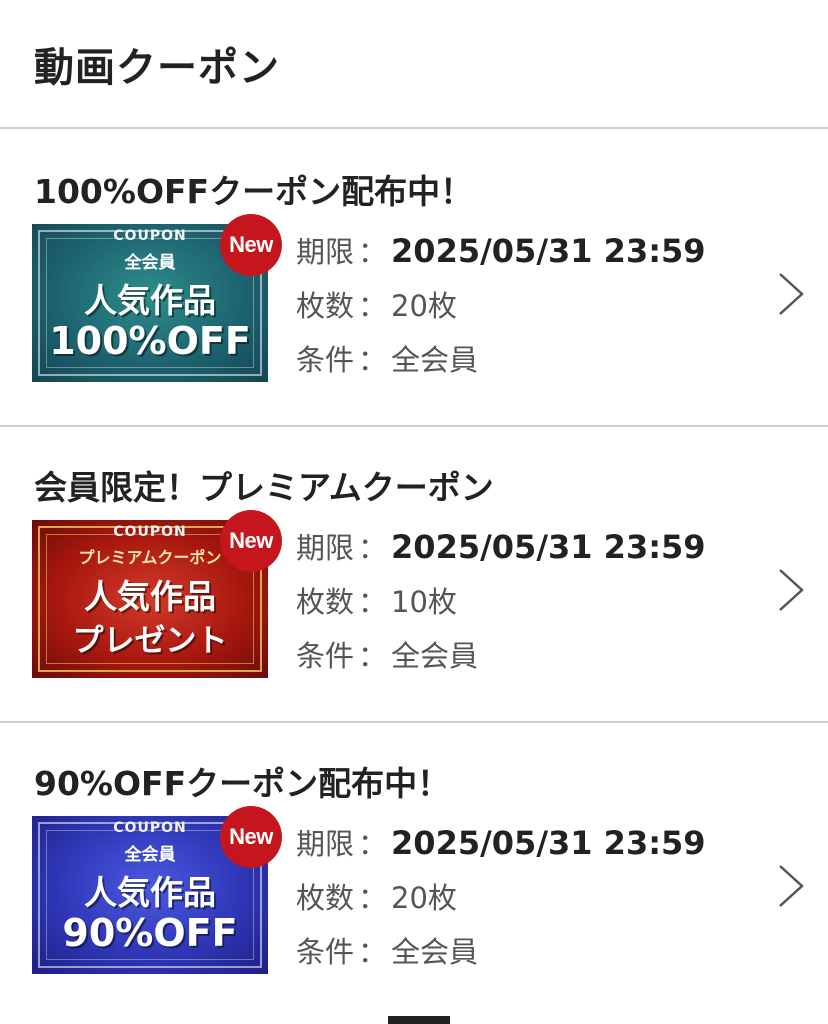  I want to click on coupon-details: 期限： 2025/05/31 23:59 枚数： 10枚 条件：全会員, so click(501, 606).